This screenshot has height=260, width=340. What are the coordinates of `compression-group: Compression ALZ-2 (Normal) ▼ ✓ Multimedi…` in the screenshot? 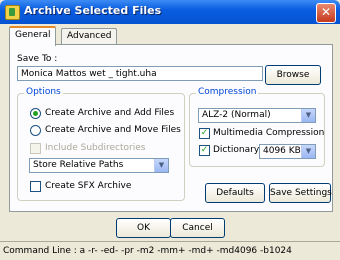 It's located at (257, 127).